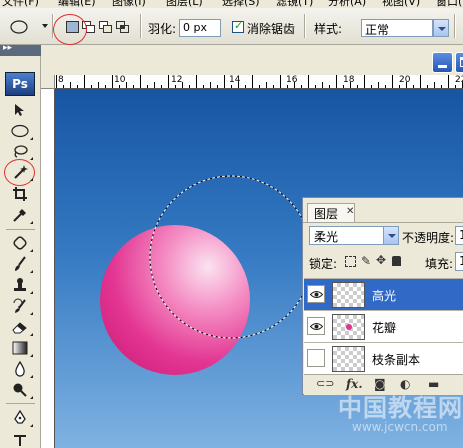 This screenshot has height=448, width=463. I want to click on healing-brush-tool-icon, so click(21, 243).